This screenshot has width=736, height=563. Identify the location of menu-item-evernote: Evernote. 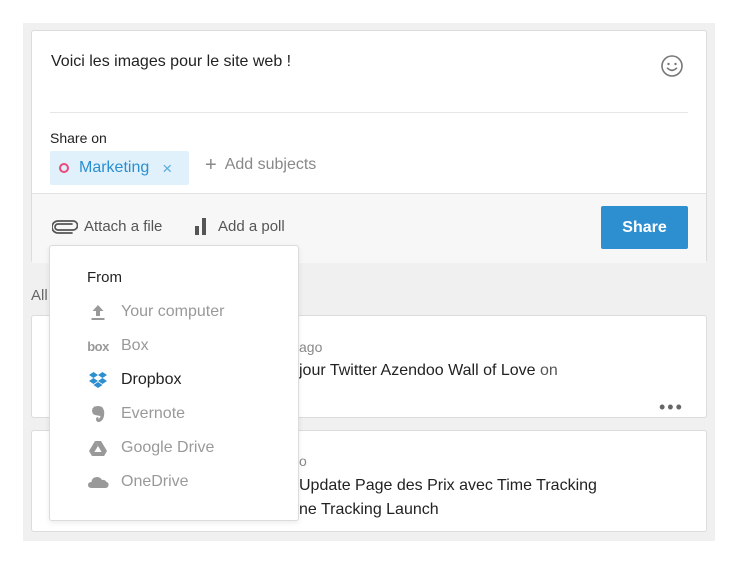
(186, 414).